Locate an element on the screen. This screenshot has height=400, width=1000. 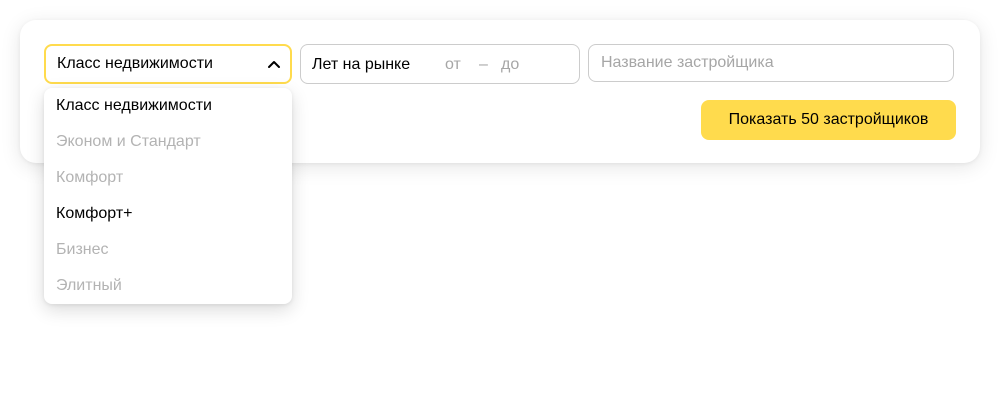
years-on-market-field: Лет на рынке – is located at coordinates (440, 64).